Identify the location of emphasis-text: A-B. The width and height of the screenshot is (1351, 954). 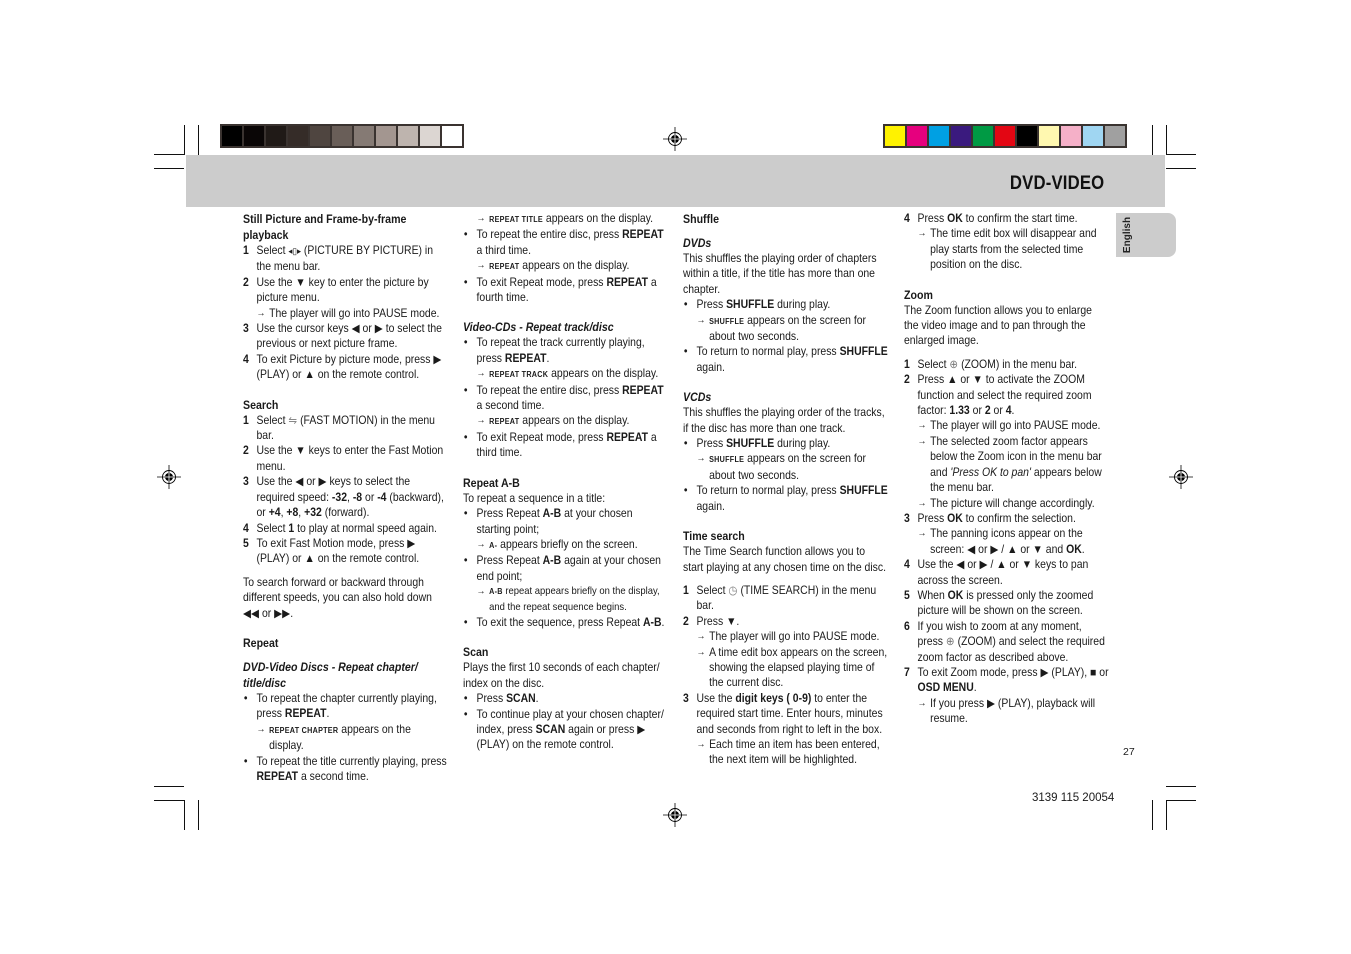
(552, 561).